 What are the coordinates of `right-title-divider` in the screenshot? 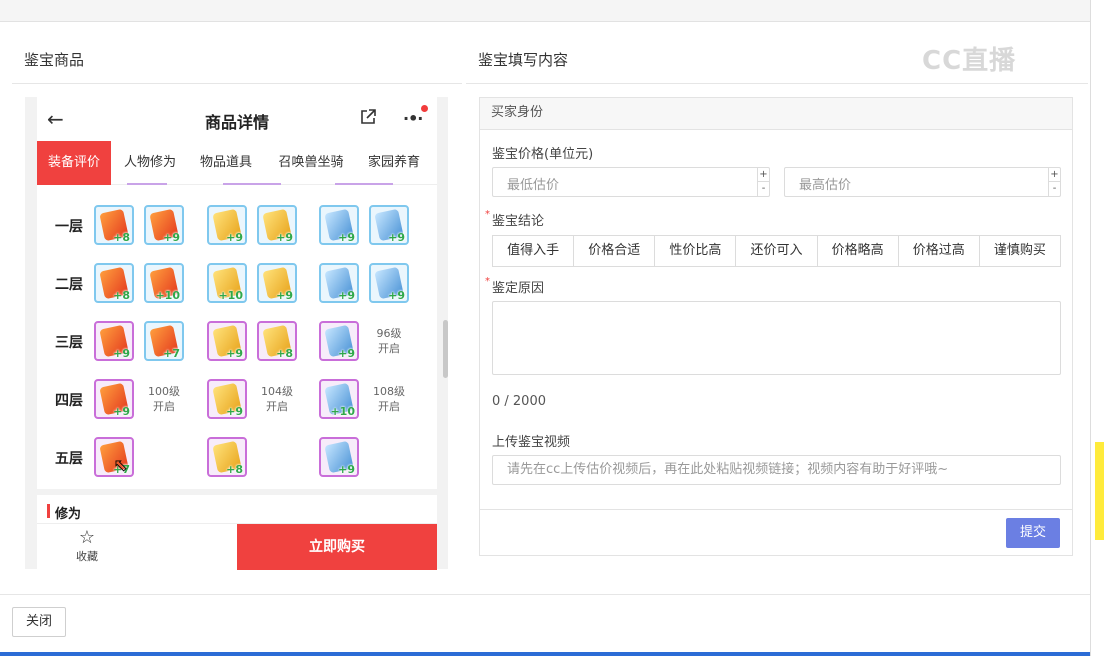 It's located at (777, 83).